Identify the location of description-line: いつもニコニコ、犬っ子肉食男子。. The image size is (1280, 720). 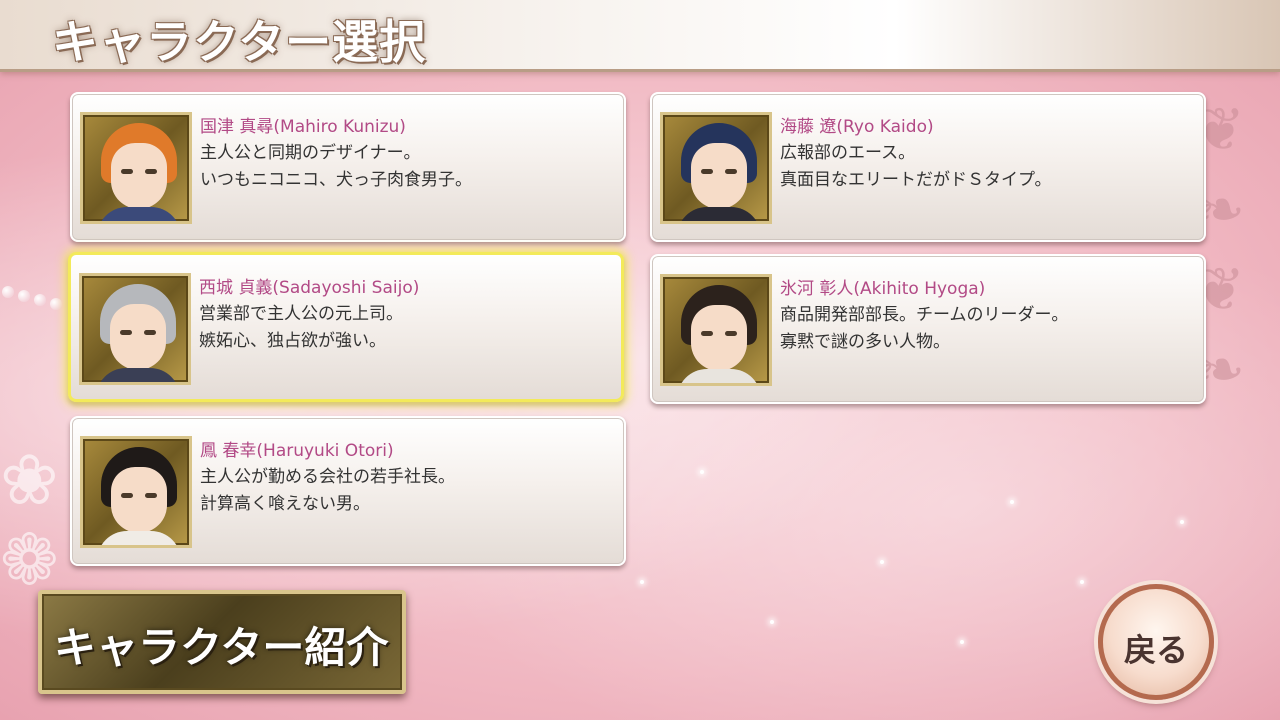
(336, 180).